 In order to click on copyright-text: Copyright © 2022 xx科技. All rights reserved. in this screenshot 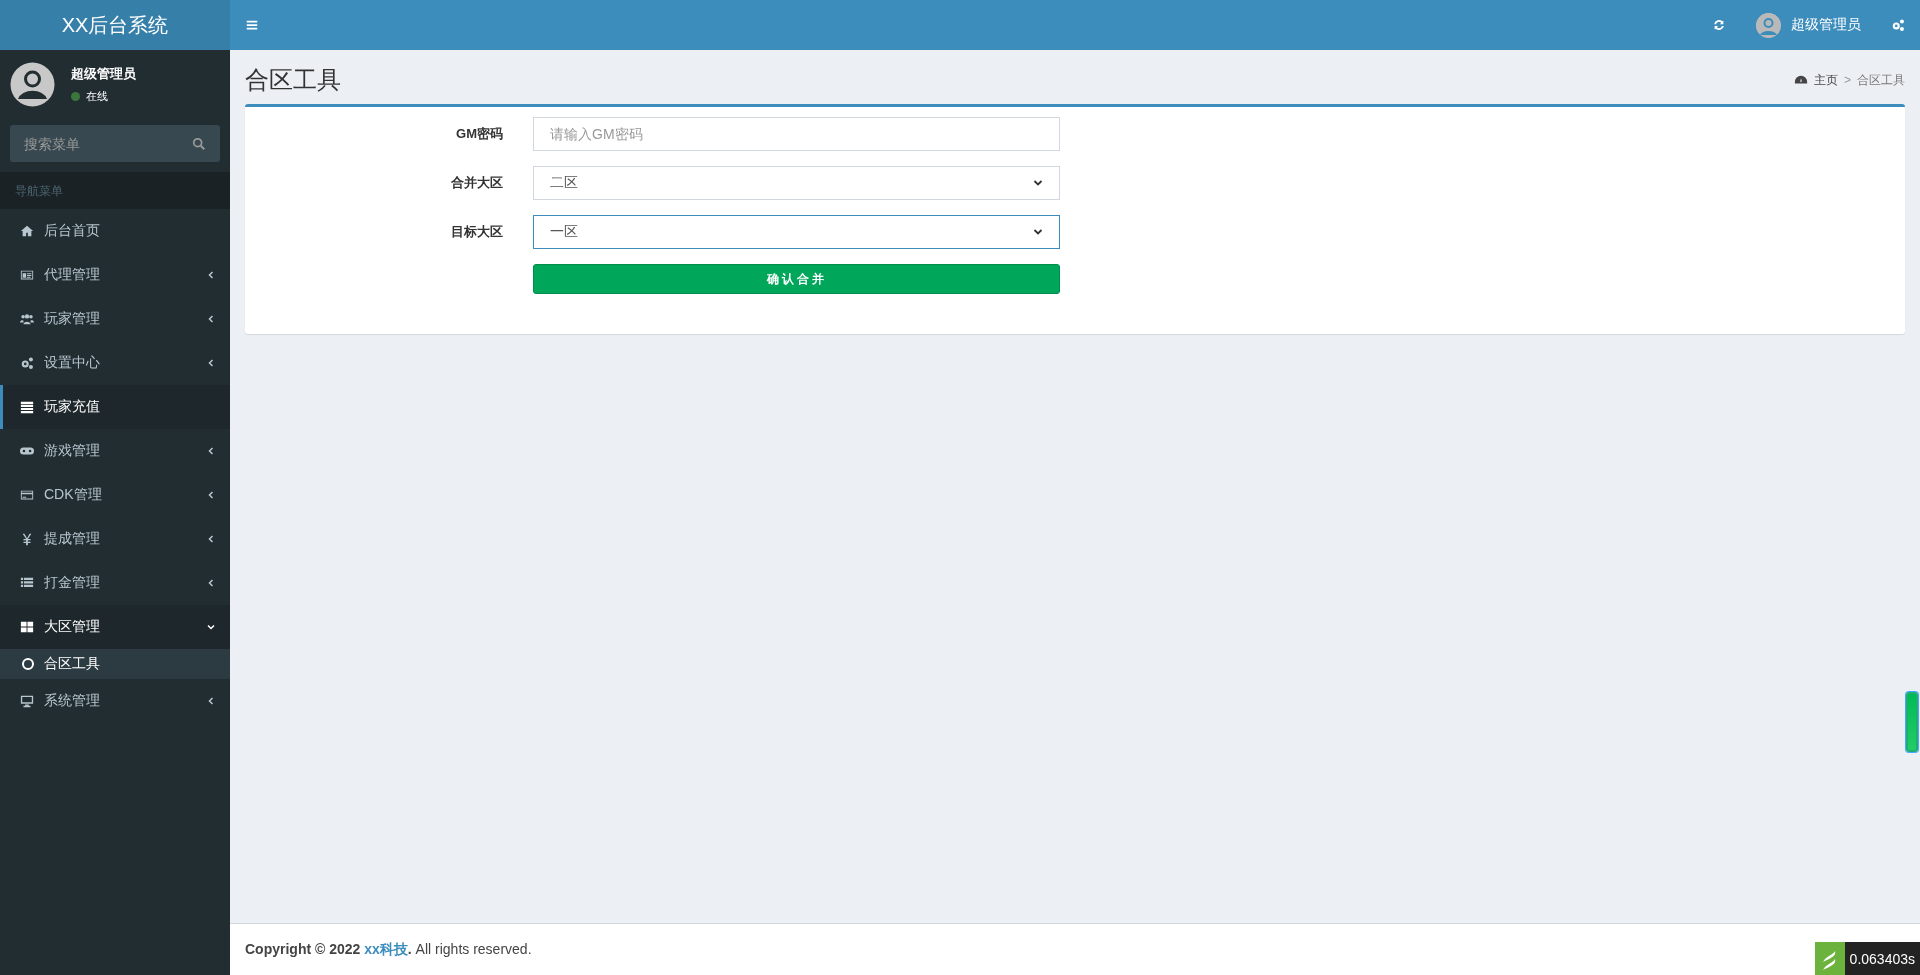, I will do `click(388, 949)`.